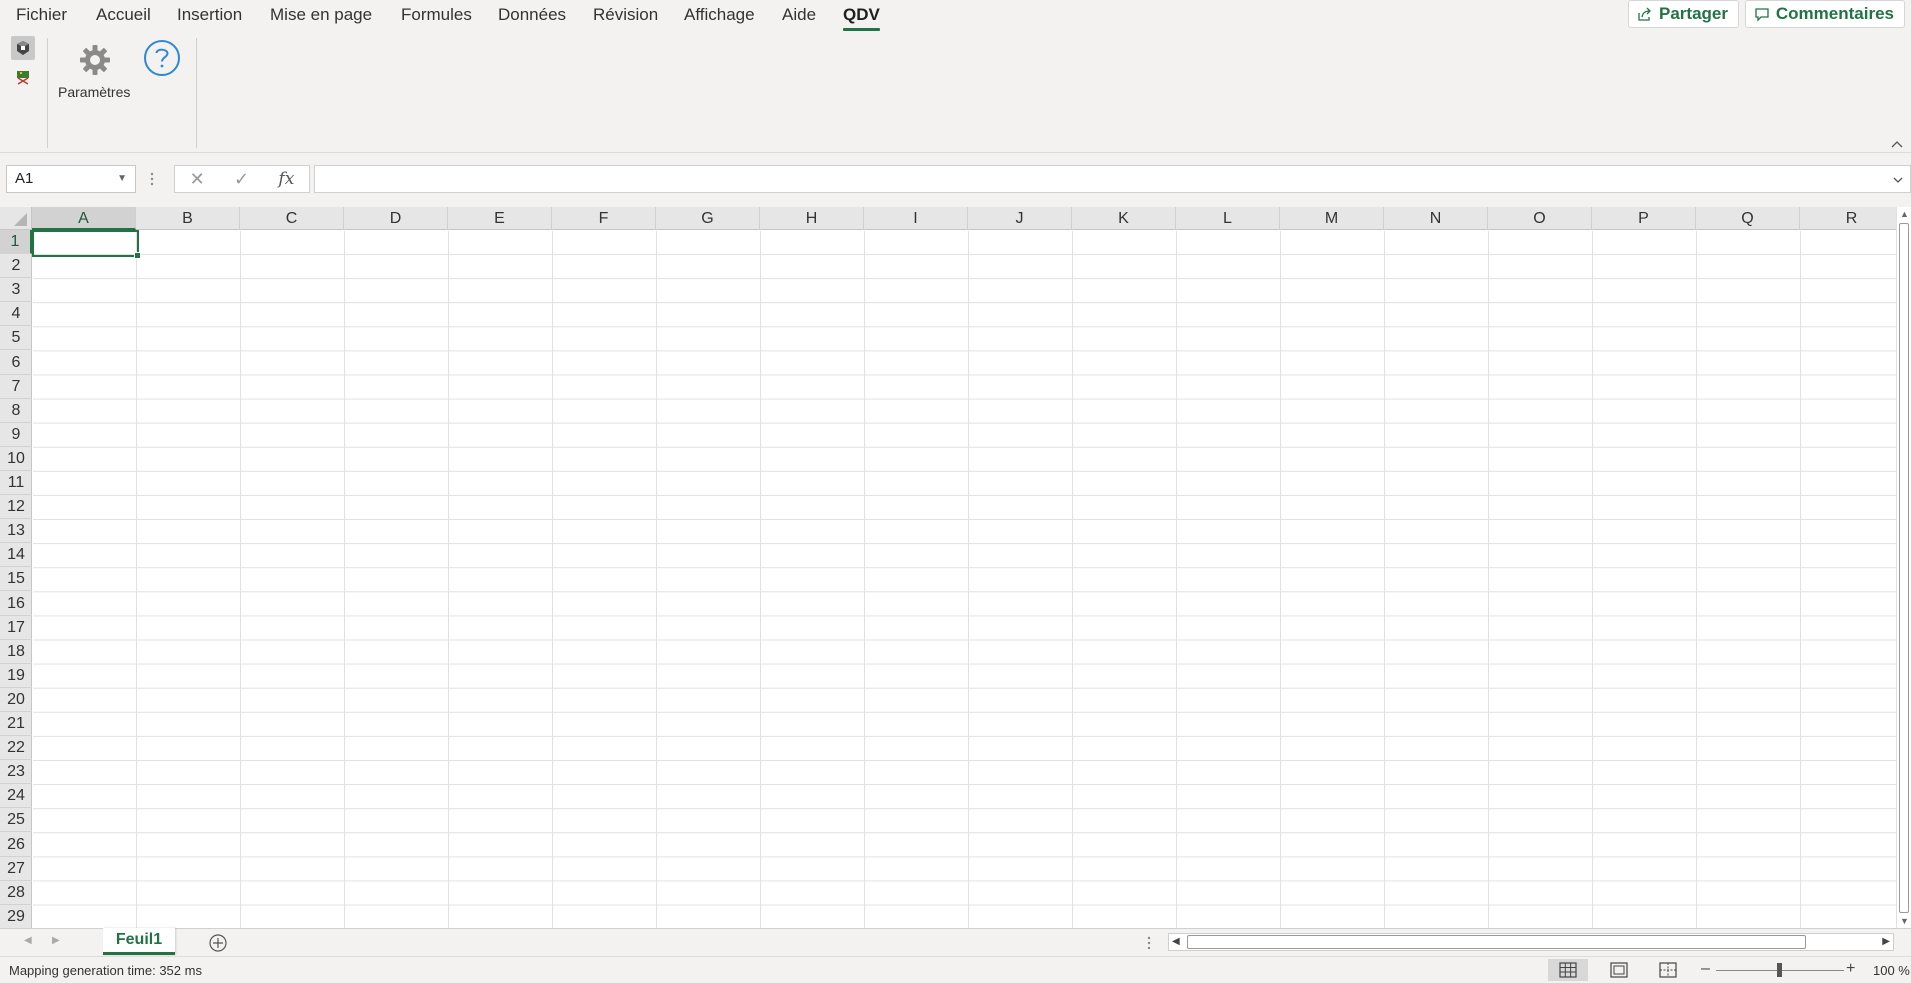 The width and height of the screenshot is (1911, 983). What do you see at coordinates (604, 218) in the screenshot?
I see `column-header-f: F` at bounding box center [604, 218].